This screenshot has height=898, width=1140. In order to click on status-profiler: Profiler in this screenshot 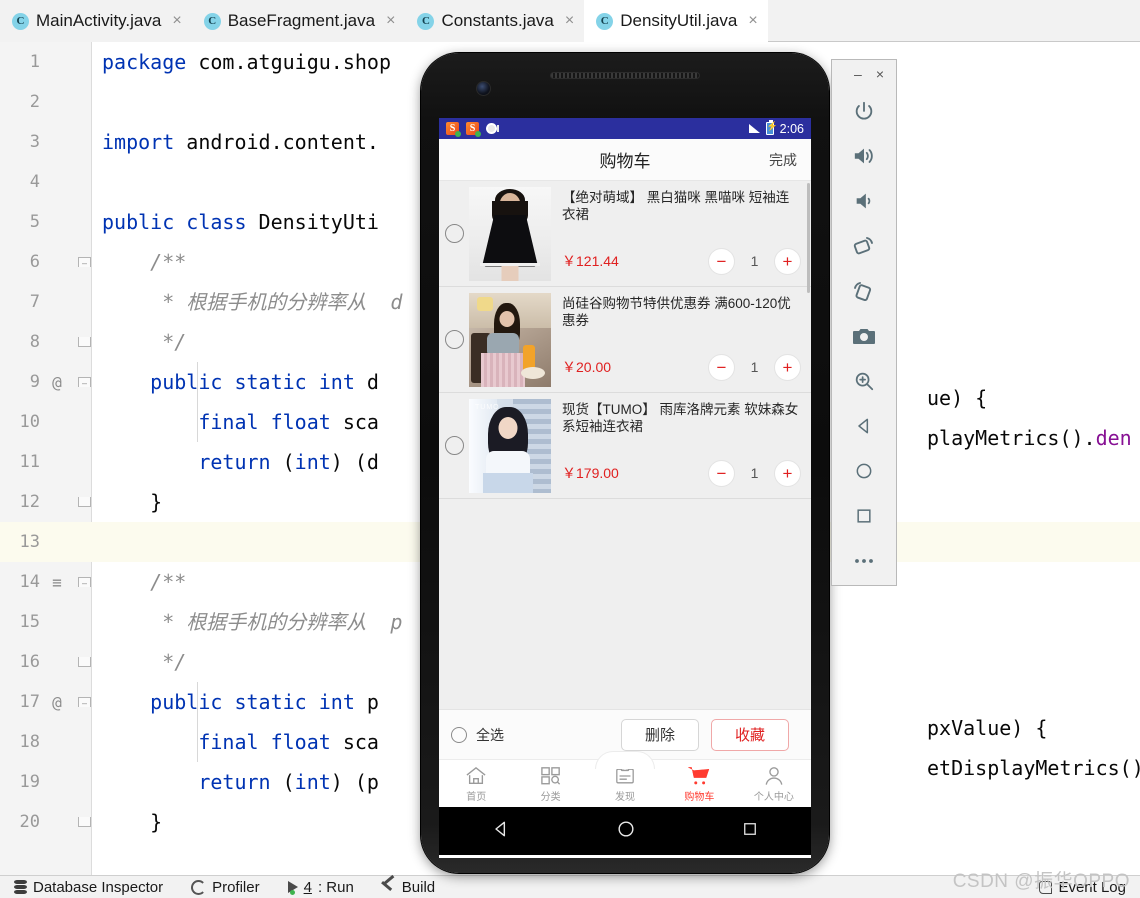, I will do `click(225, 887)`.